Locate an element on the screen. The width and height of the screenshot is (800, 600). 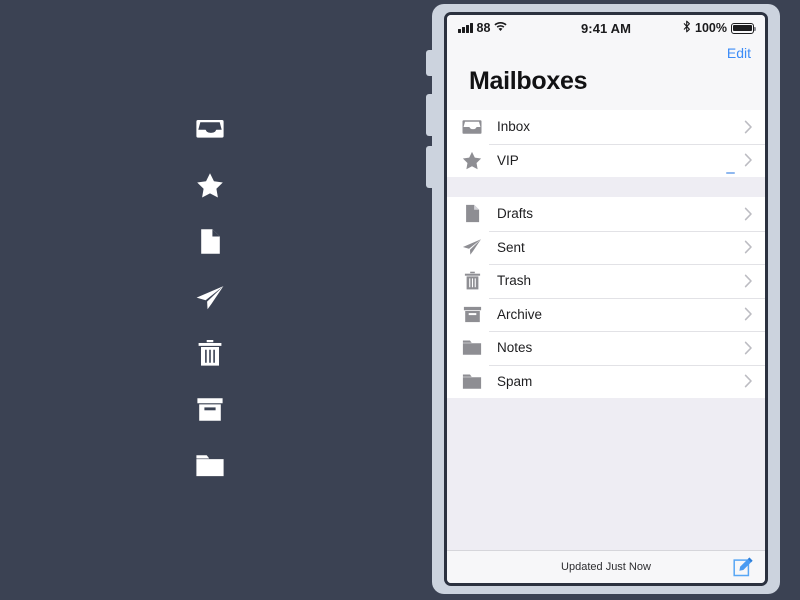
list-item-label: Sent is located at coordinates (511, 247).